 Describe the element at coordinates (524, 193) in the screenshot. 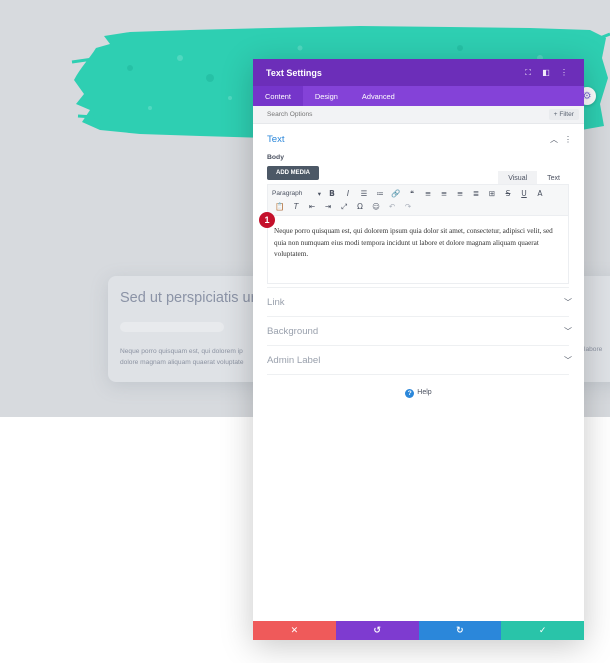

I see `underline-icon: U` at that location.